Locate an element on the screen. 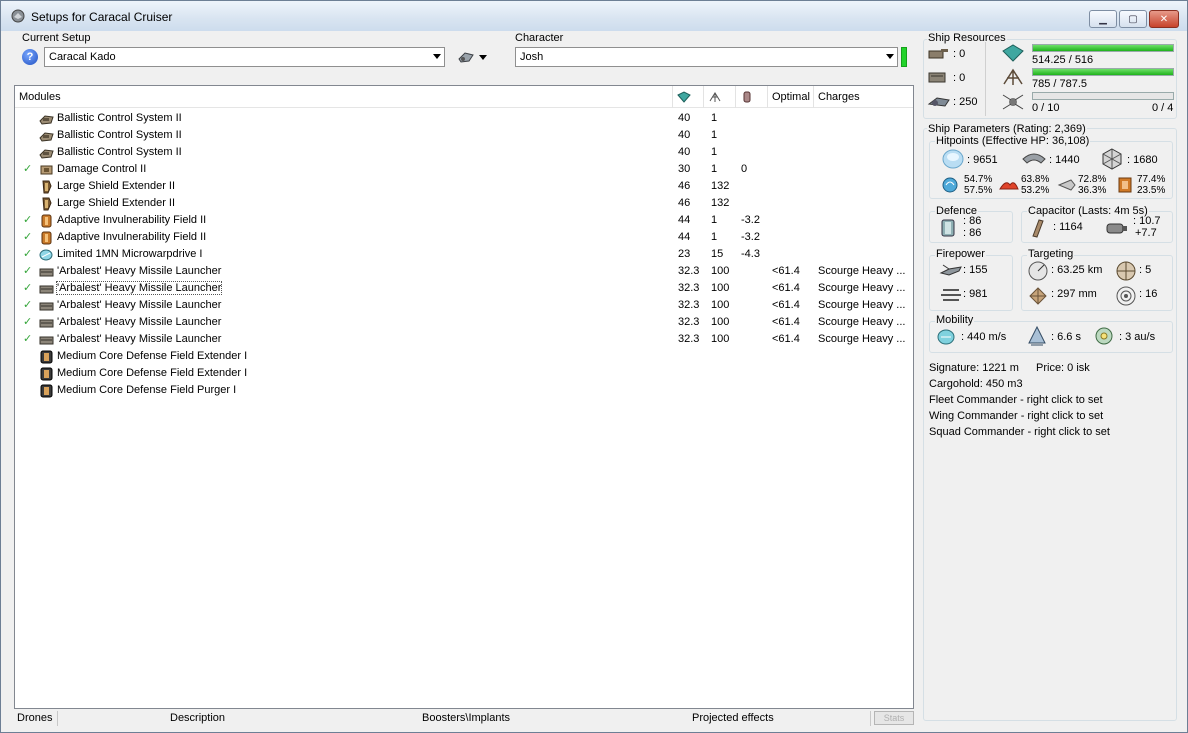 The height and width of the screenshot is (733, 1188). wing-commander-slot: Wing Commander - right click to set is located at coordinates (1016, 416).